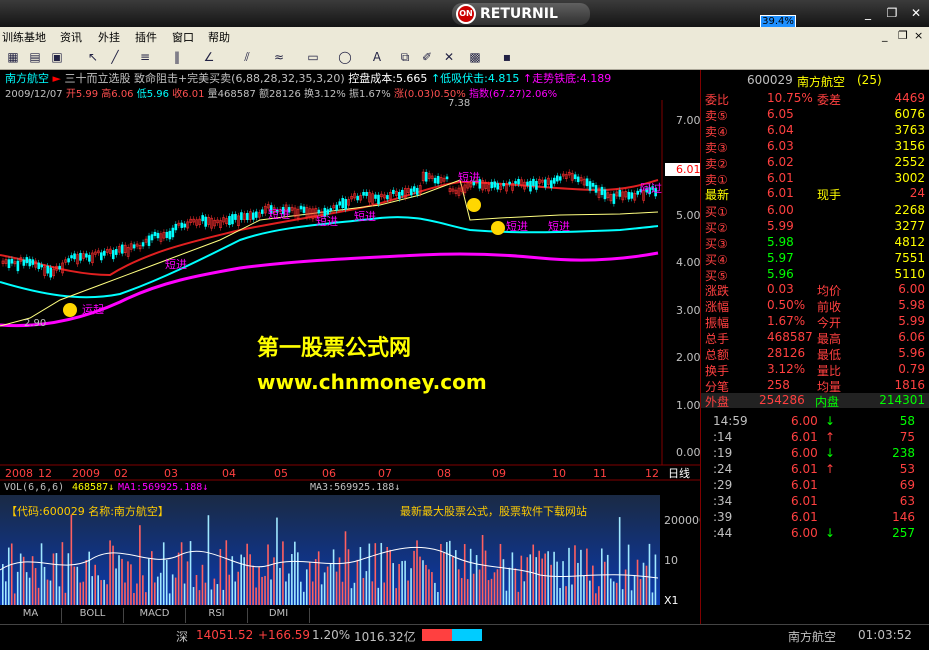 Image resolution: width=929 pixels, height=650 pixels. Describe the element at coordinates (146, 37) in the screenshot. I see `menu-plugins: 插件` at that location.